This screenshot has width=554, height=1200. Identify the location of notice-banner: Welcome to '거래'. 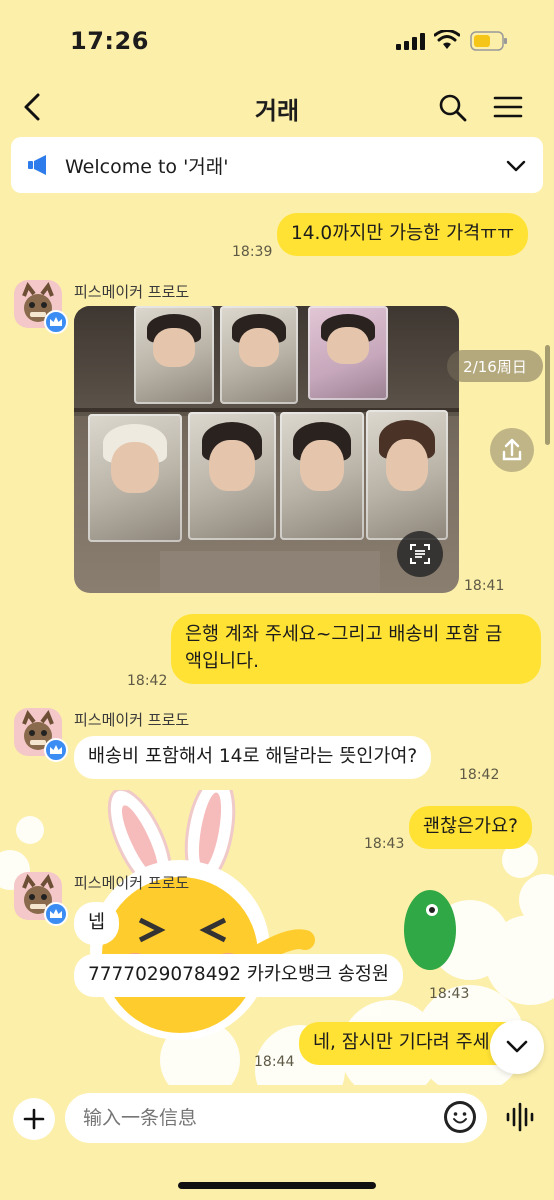
(277, 165).